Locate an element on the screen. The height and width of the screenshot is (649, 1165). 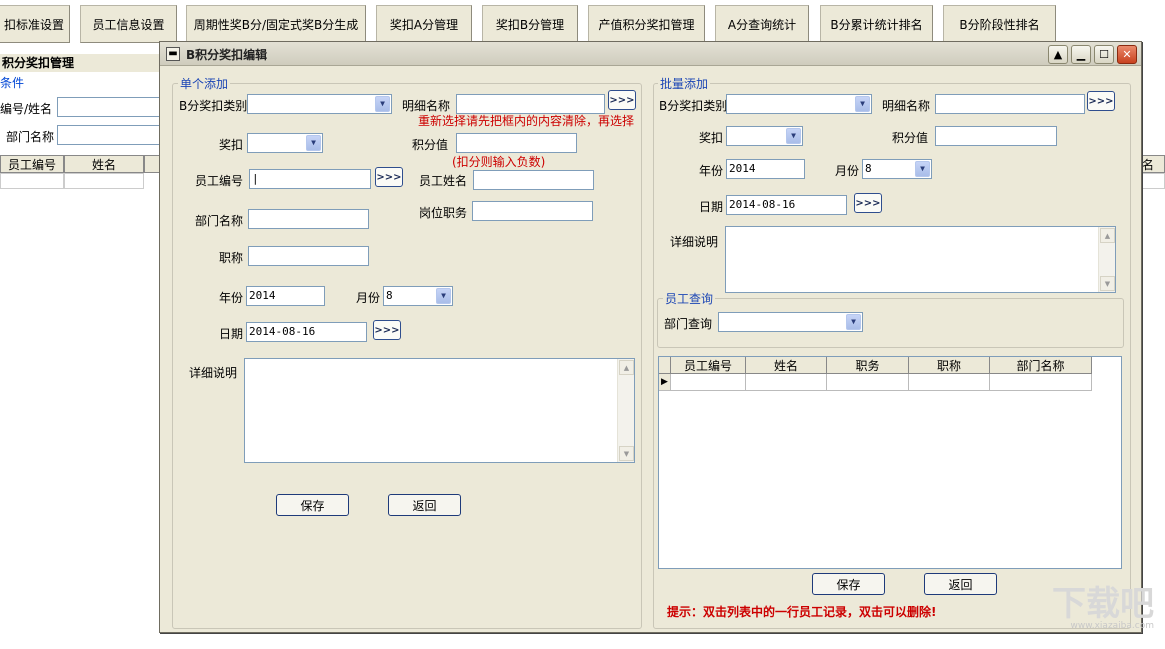
batch-score-label: 积分值 is located at coordinates (910, 138).